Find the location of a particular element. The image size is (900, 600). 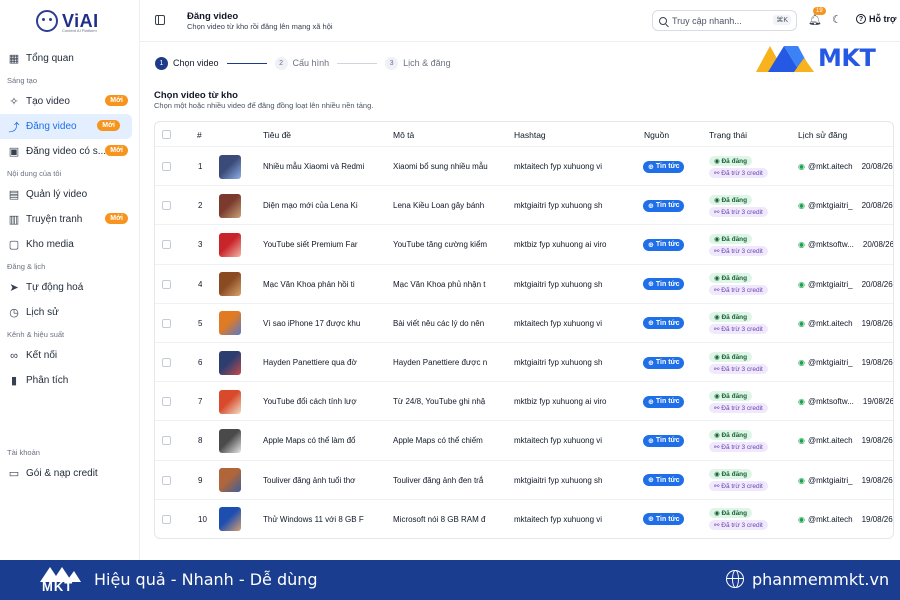

sidebar-item: ▤ Quản lý video is located at coordinates (70, 194).